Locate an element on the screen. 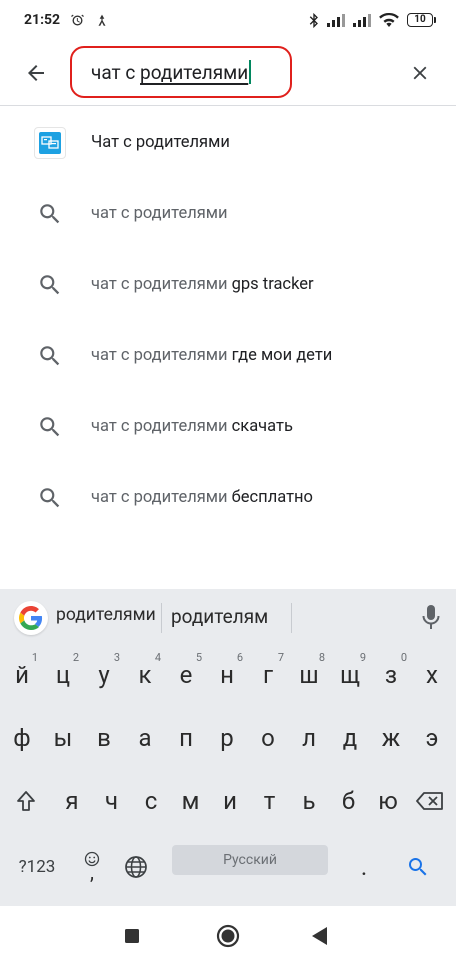 The height and width of the screenshot is (966, 456). key: б is located at coordinates (349, 801).